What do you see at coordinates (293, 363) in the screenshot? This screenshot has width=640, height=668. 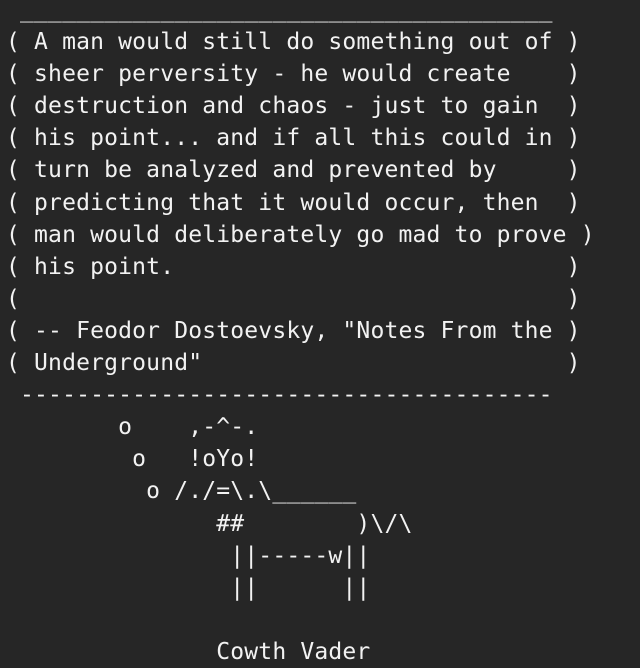 I see `quote-attribution-line: ( Underground" )` at bounding box center [293, 363].